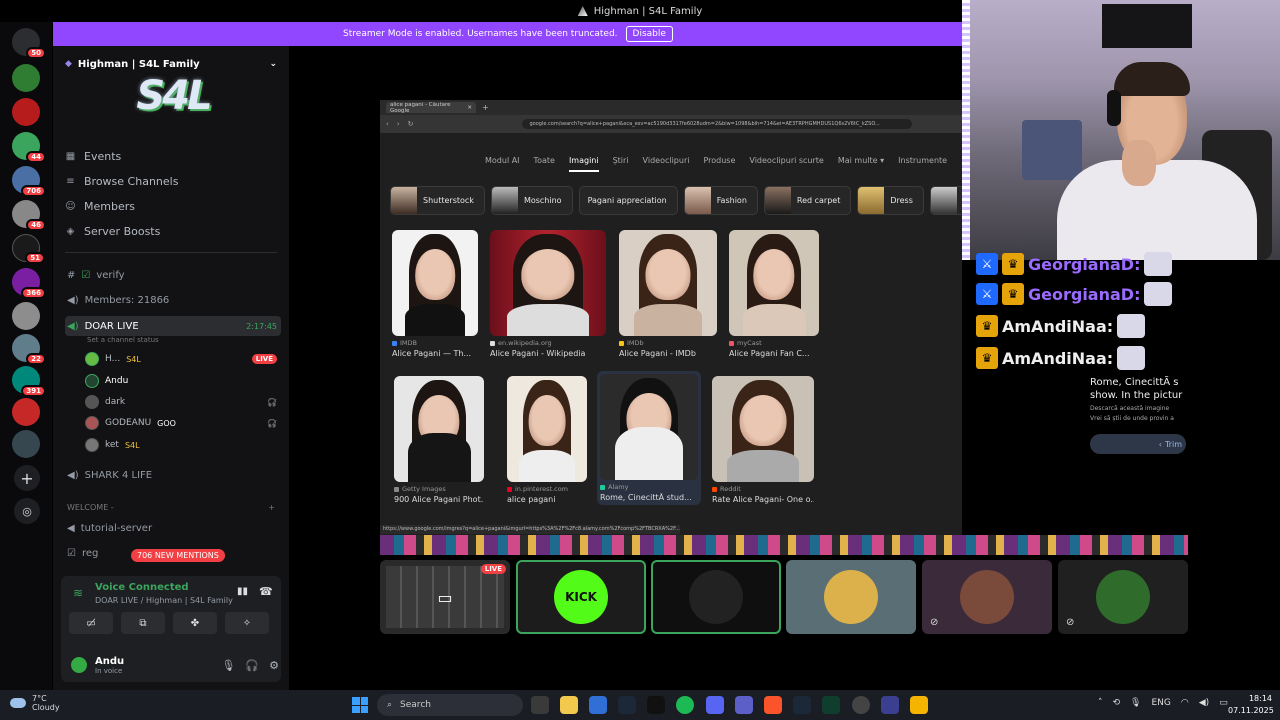 This screenshot has width=1280, height=720. I want to click on volume-icon: ◀), so click(1204, 703).